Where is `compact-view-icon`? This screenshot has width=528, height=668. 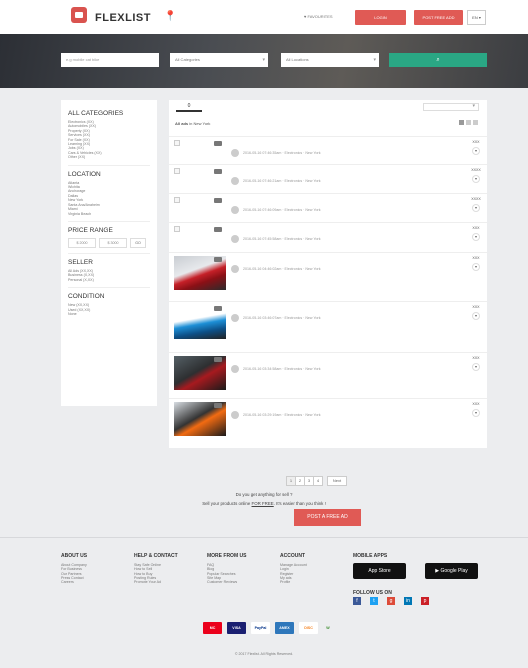
compact-view-icon is located at coordinates (475, 122).